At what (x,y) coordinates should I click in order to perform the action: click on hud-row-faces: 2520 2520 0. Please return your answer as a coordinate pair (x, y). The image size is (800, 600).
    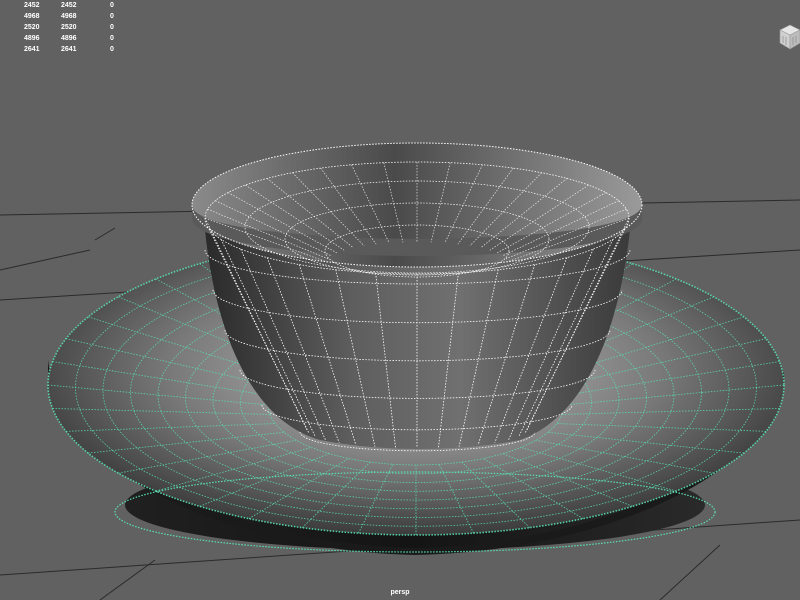
    Looking at the image, I should click on (74, 27).